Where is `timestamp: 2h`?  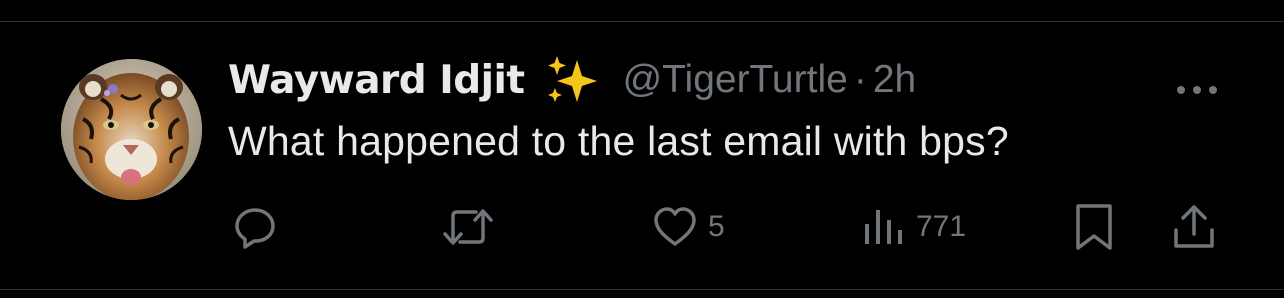 timestamp: 2h is located at coordinates (894, 80).